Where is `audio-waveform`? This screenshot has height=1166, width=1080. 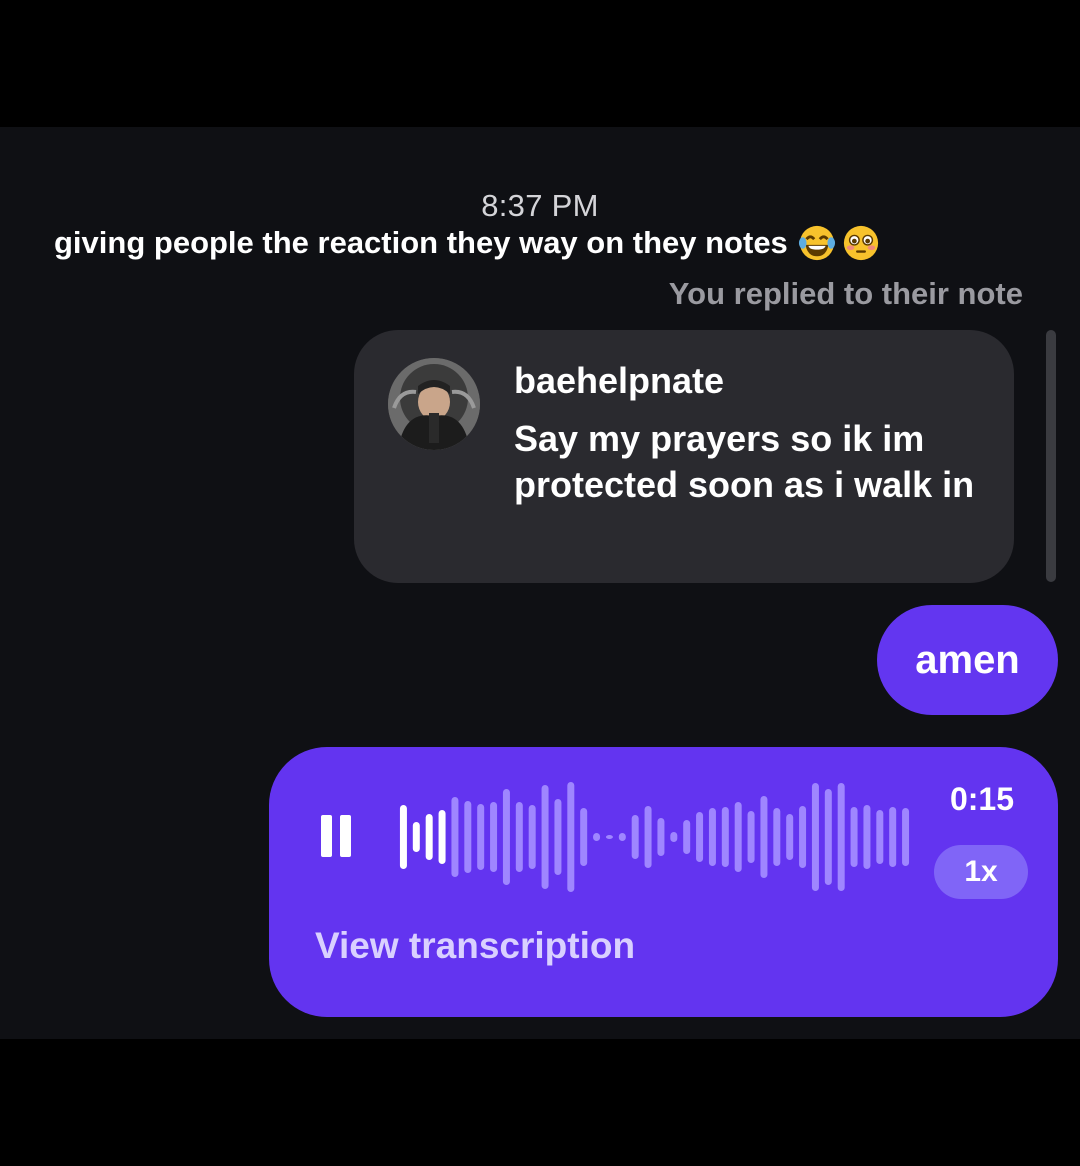 audio-waveform is located at coordinates (654, 837).